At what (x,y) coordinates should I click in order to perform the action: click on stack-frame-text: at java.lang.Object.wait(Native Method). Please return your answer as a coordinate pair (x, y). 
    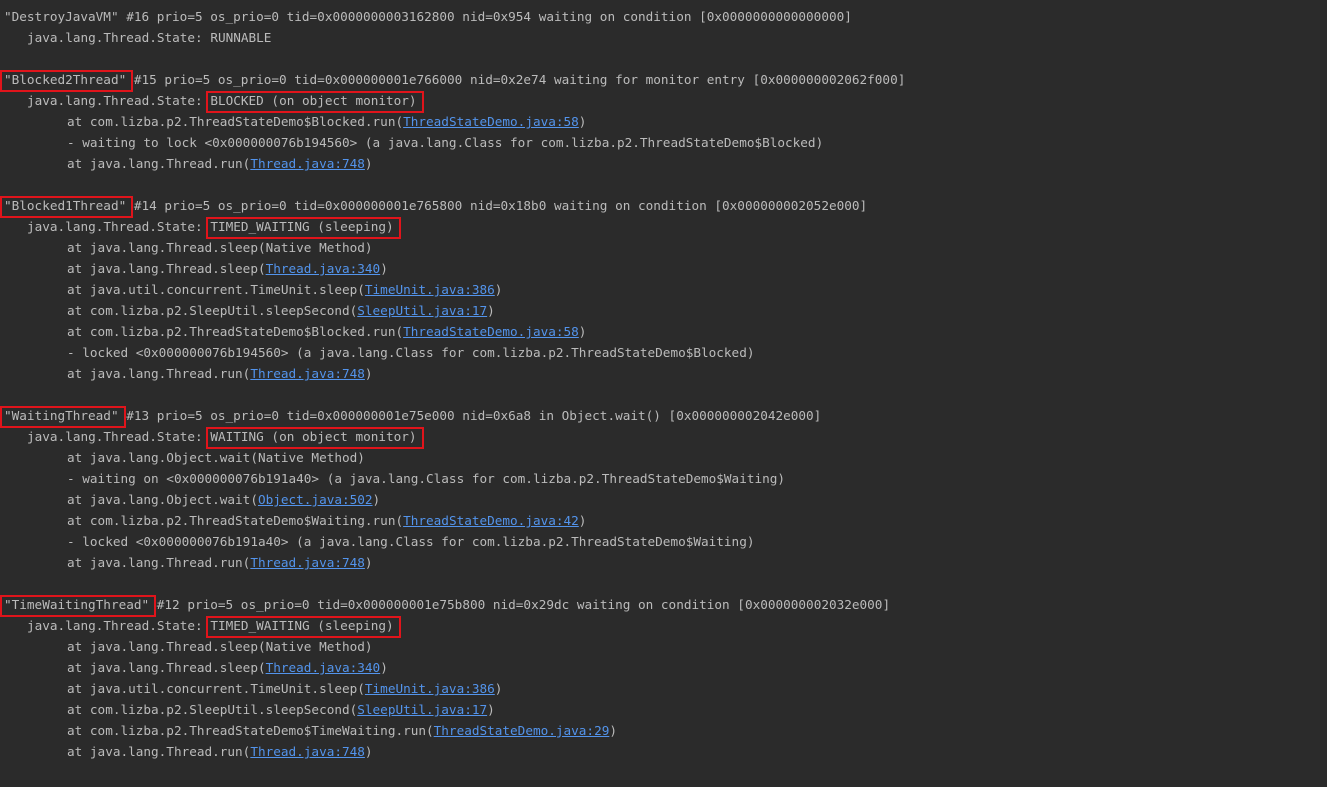
    Looking at the image, I should click on (216, 457).